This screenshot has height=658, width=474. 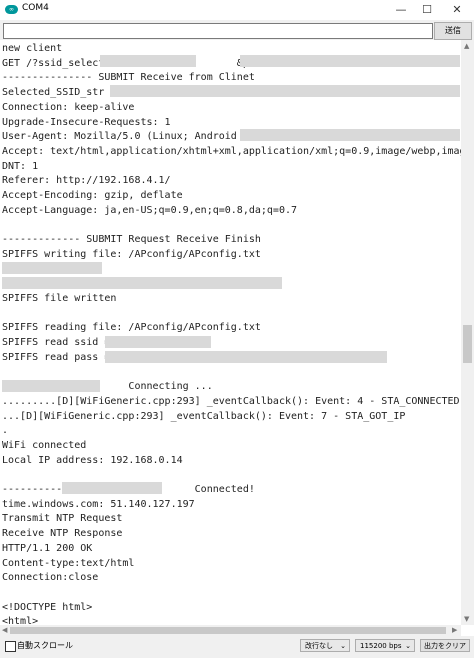 What do you see at coordinates (56, 357) in the screenshot?
I see `output-line: SPIFFS read pass =` at bounding box center [56, 357].